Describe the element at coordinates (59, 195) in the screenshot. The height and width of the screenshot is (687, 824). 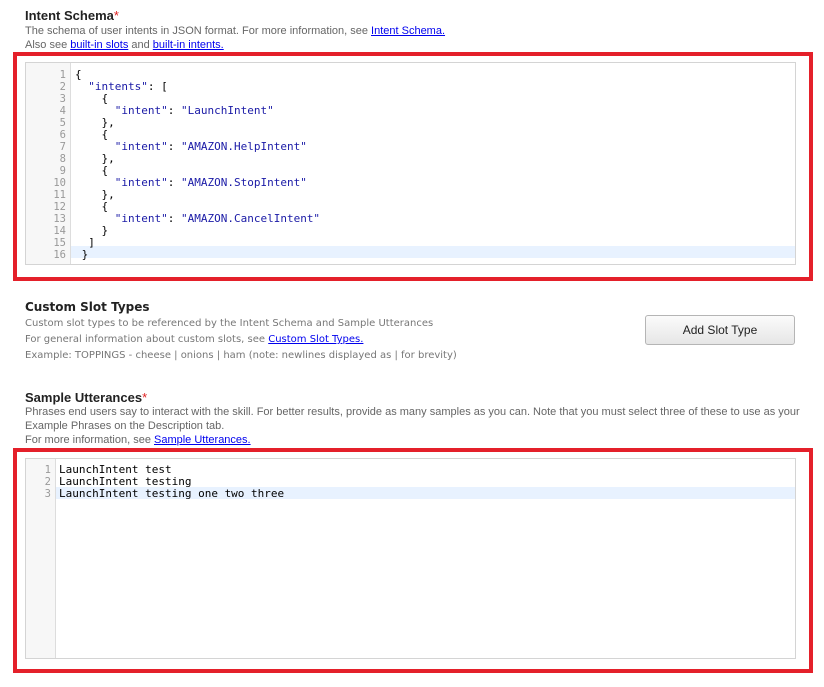
I see `line-number: 11` at that location.